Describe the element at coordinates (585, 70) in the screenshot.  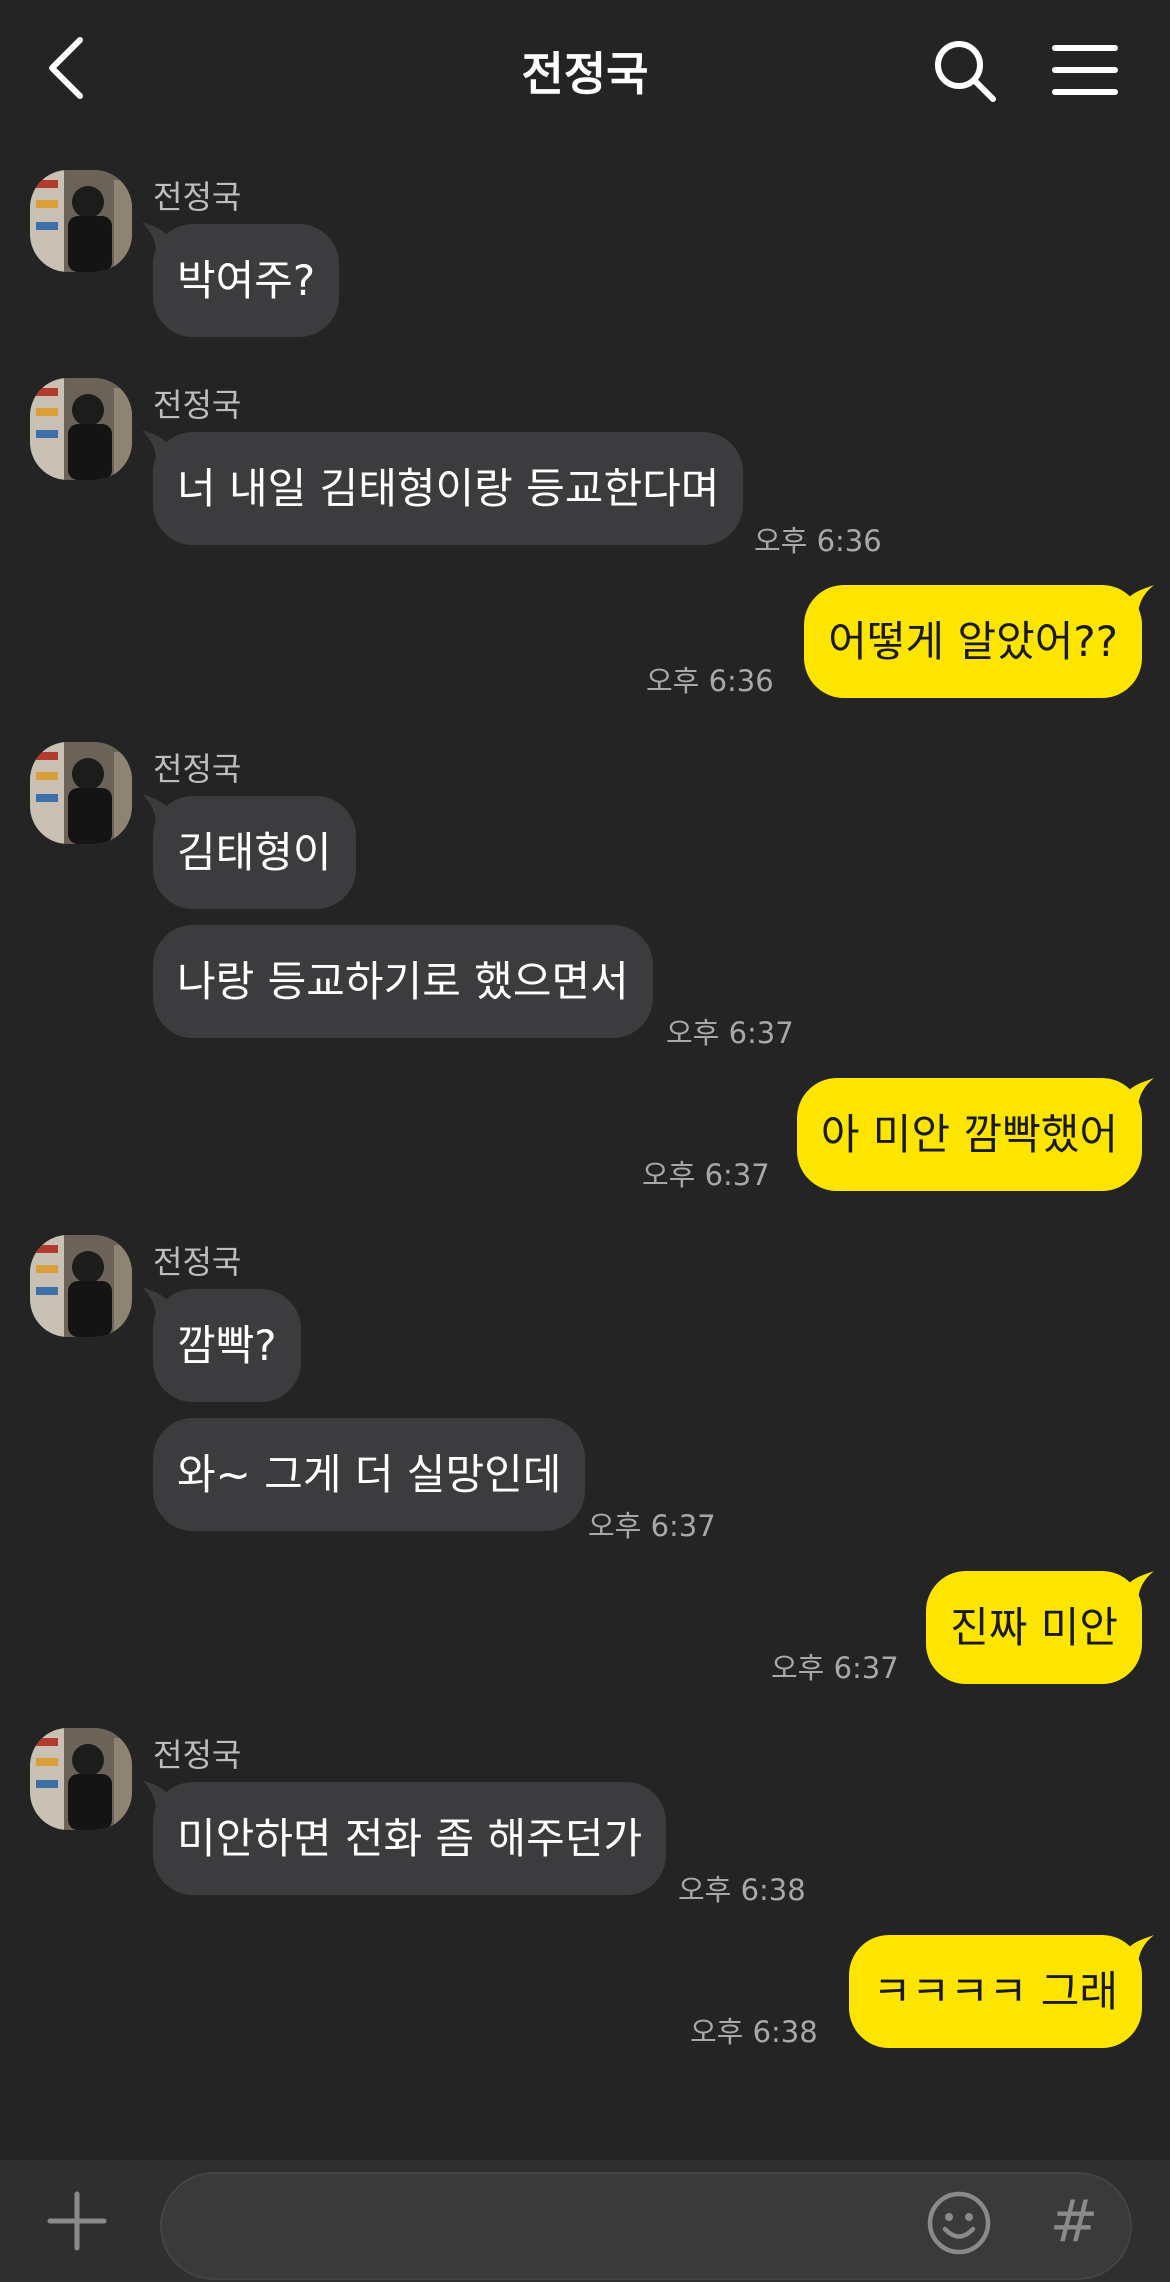
I see `chat-header: 전정국` at that location.